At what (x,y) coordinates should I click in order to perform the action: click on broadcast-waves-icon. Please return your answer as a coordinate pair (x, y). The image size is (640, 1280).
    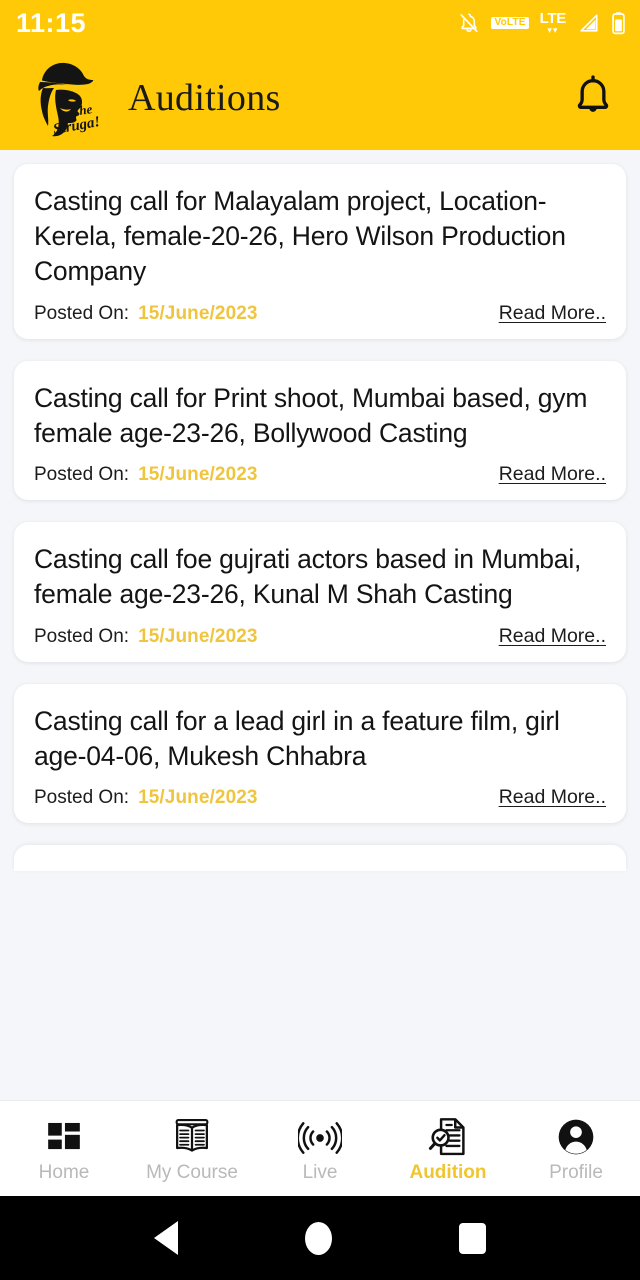
    Looking at the image, I should click on (320, 1136).